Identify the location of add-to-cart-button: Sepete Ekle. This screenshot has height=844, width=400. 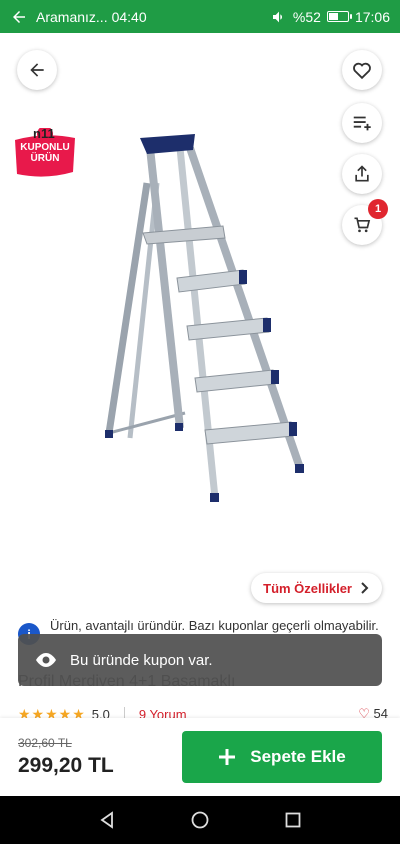
(282, 757).